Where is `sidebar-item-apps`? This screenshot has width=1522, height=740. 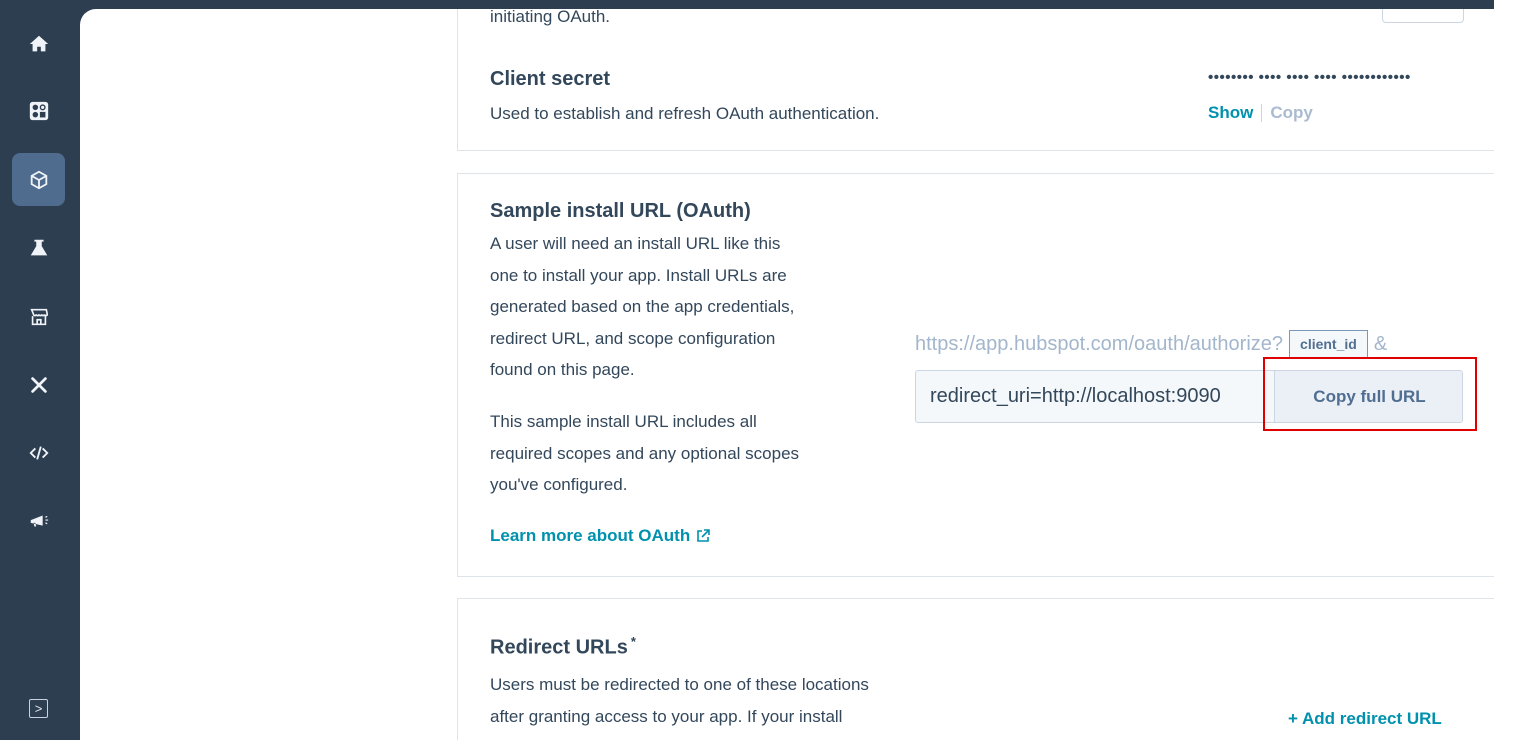
sidebar-item-apps is located at coordinates (38, 110).